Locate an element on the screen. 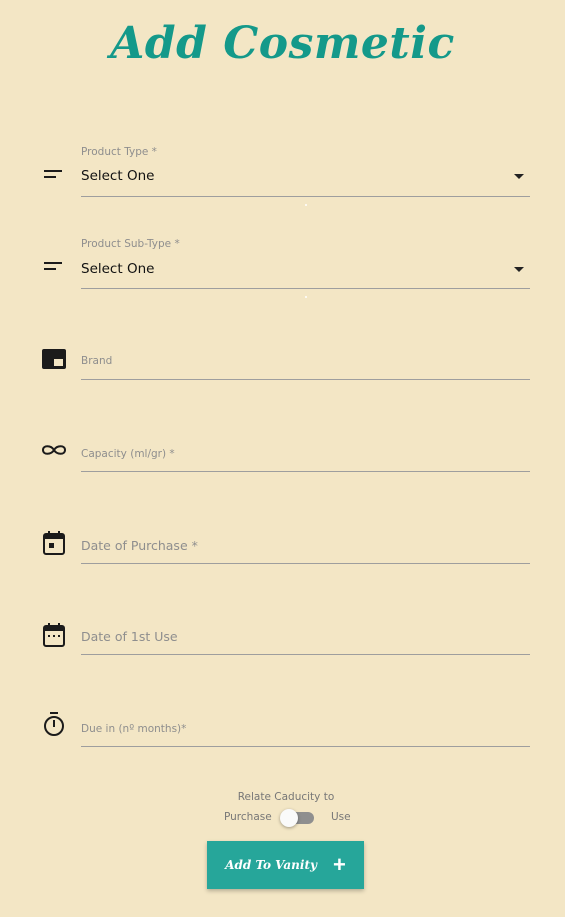  product-type-underline is located at coordinates (305, 196).